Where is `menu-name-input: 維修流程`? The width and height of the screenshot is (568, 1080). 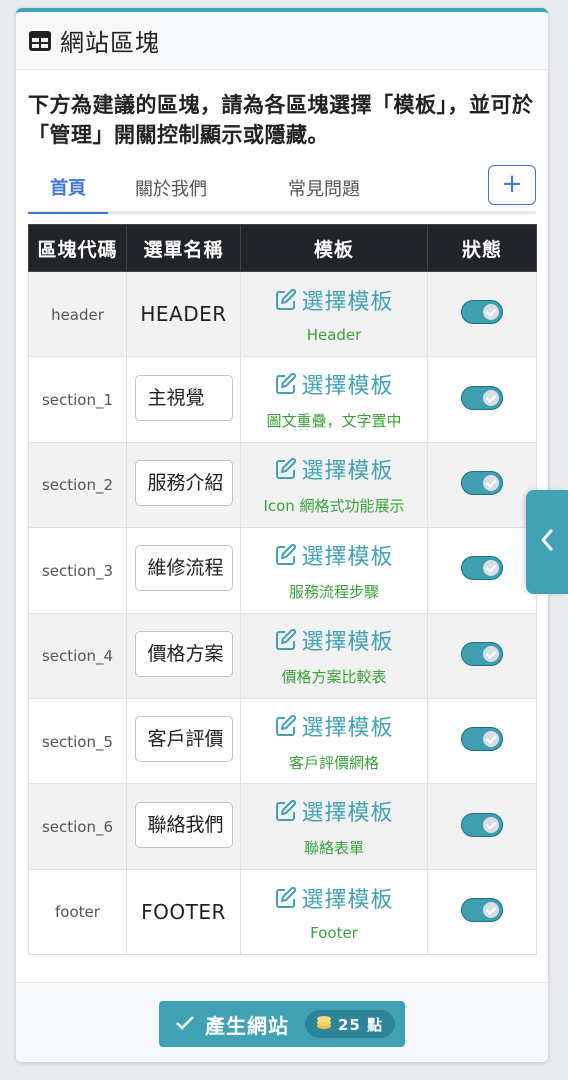 menu-name-input: 維修流程 is located at coordinates (183, 568).